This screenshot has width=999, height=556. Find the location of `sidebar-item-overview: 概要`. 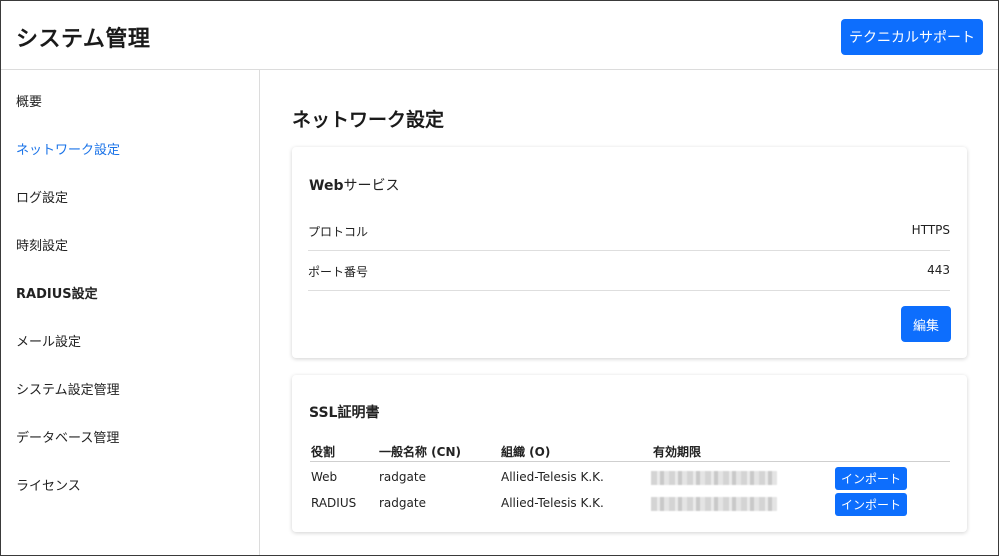

sidebar-item-overview: 概要 is located at coordinates (29, 103).